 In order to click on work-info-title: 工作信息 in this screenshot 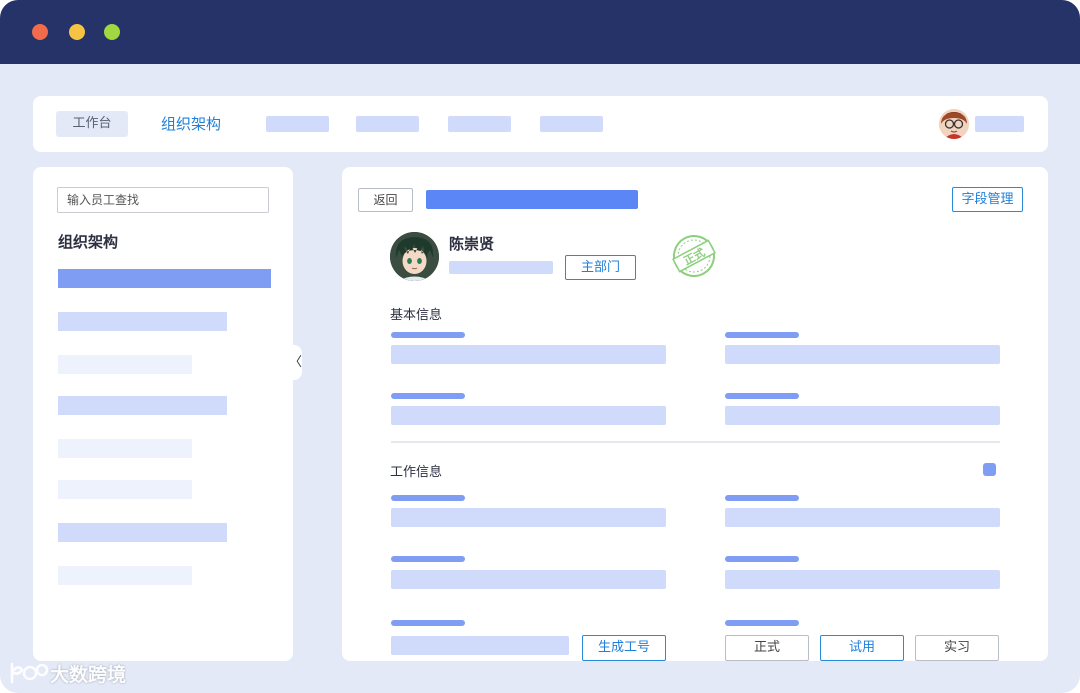, I will do `click(416, 472)`.